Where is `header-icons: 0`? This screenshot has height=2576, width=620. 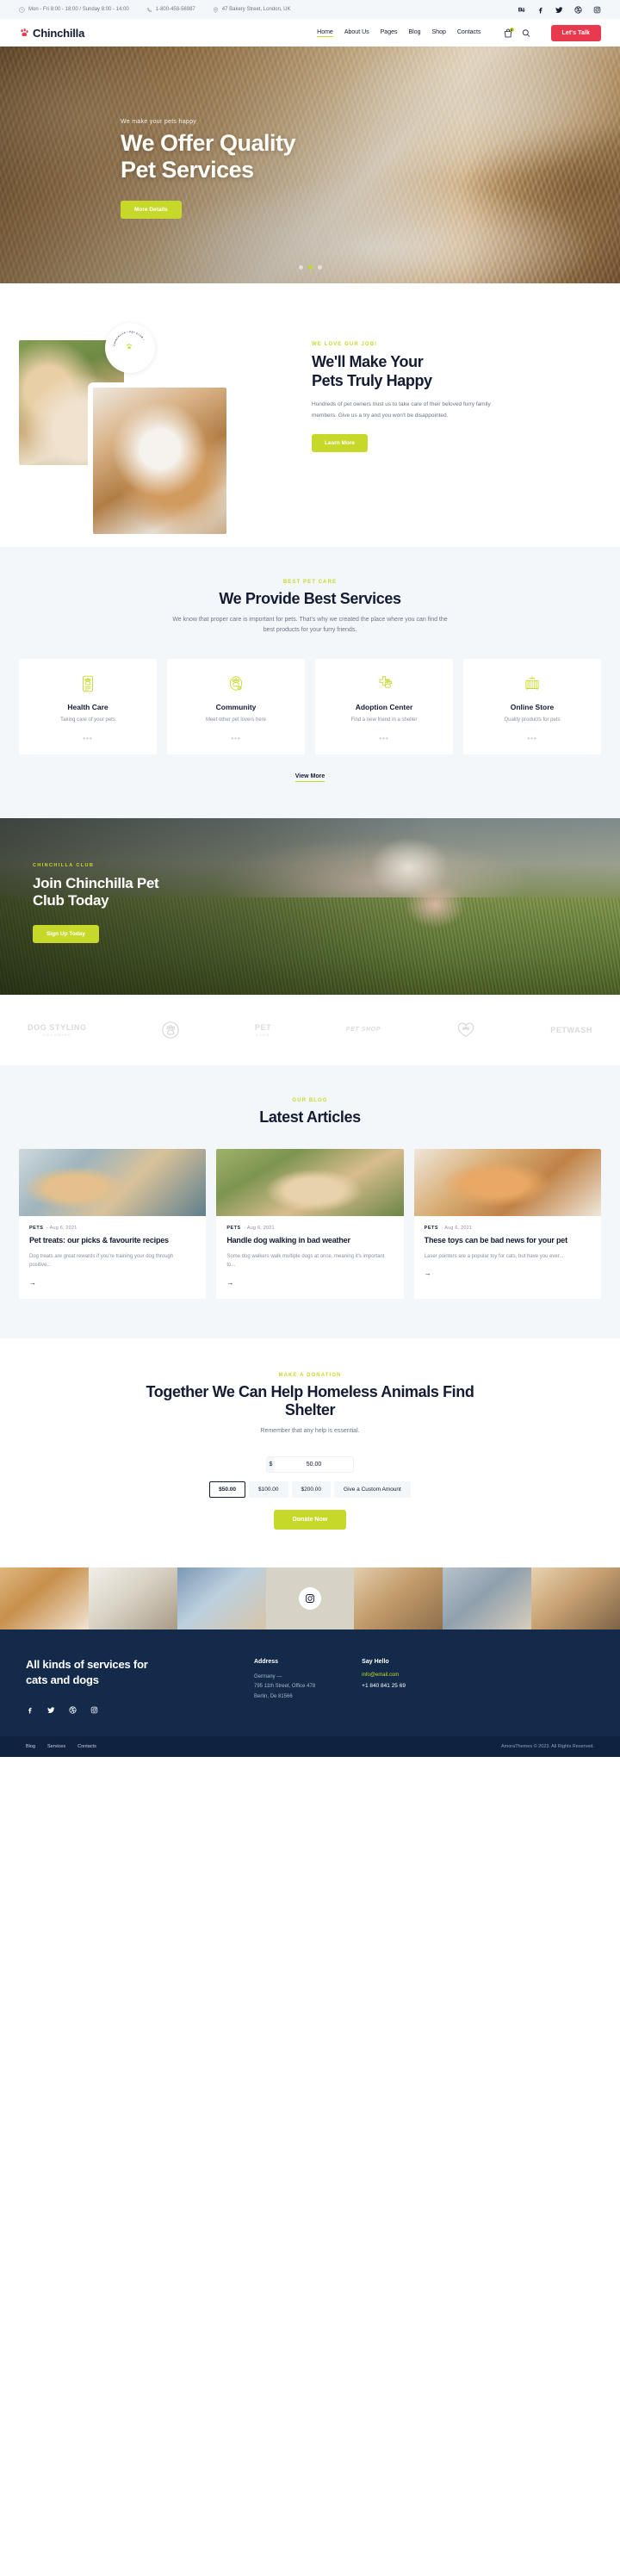
header-icons: 0 is located at coordinates (517, 32).